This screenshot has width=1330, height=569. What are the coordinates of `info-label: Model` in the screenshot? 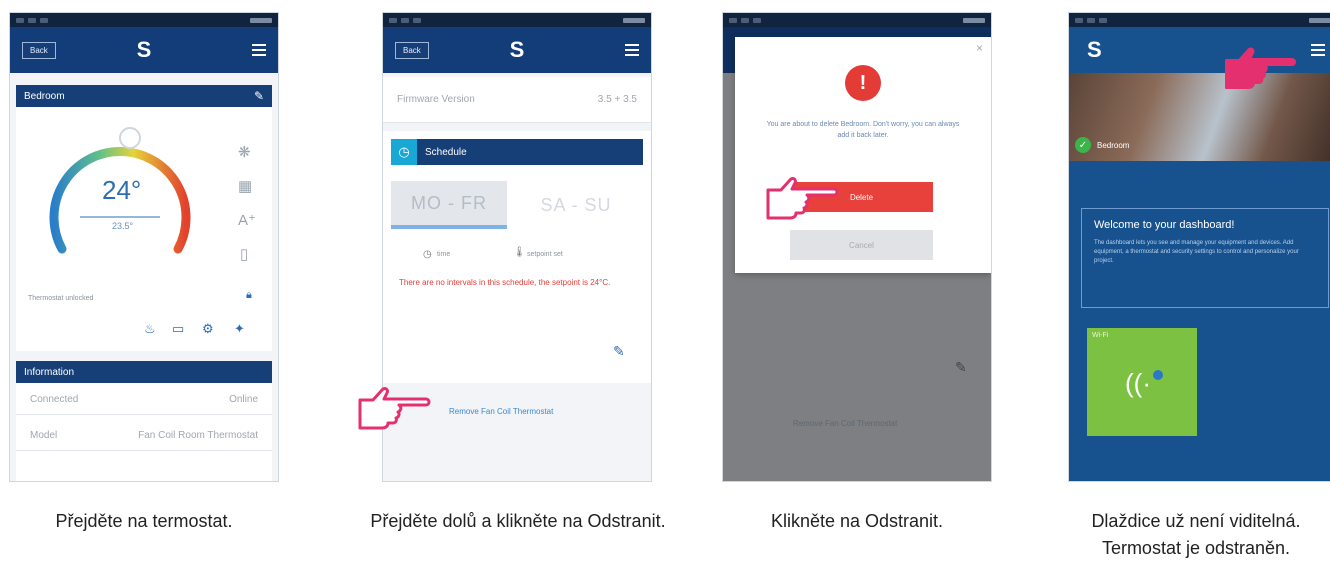 It's located at (44, 435).